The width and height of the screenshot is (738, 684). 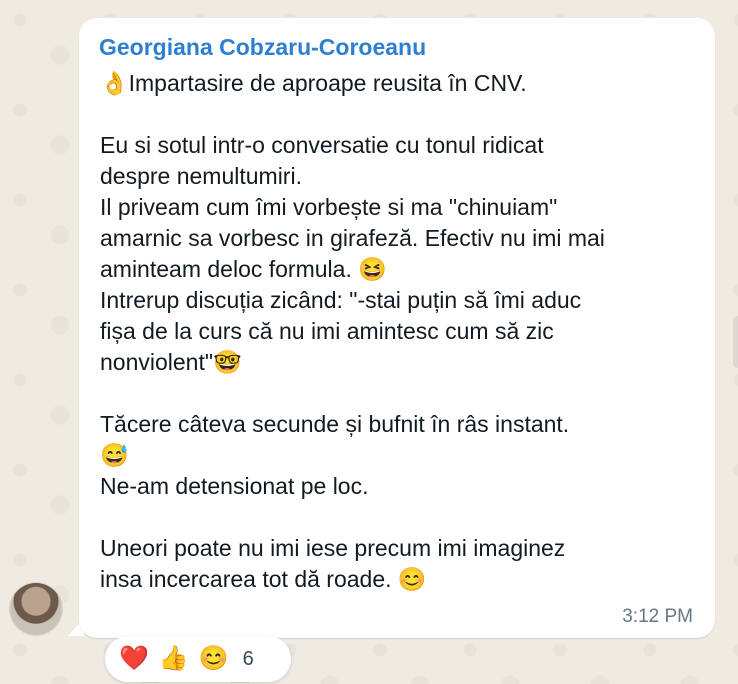 What do you see at coordinates (36, 609) in the screenshot?
I see `avatar` at bounding box center [36, 609].